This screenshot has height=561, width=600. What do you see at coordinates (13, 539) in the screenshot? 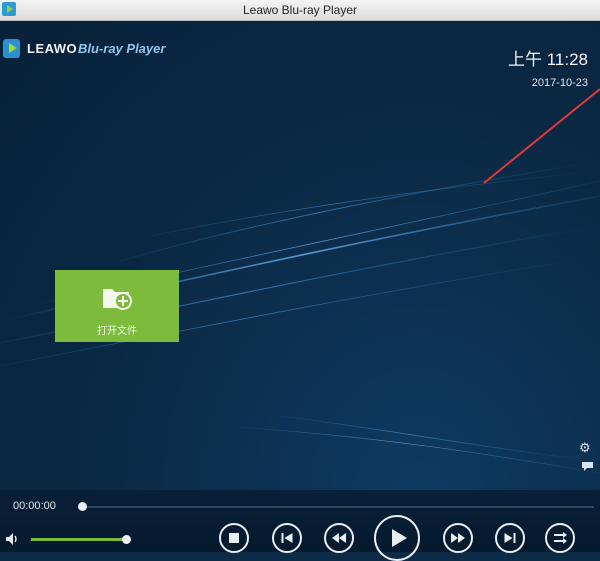
I see `volume-icon` at bounding box center [13, 539].